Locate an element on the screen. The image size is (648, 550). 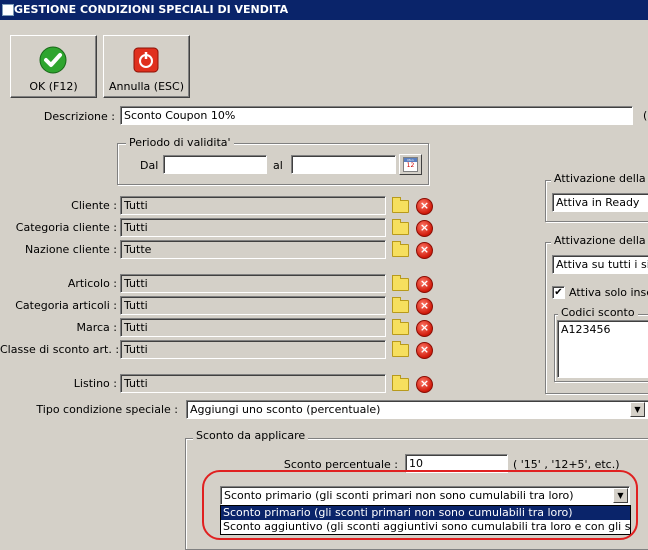
paren-text: ( is located at coordinates (645, 115).